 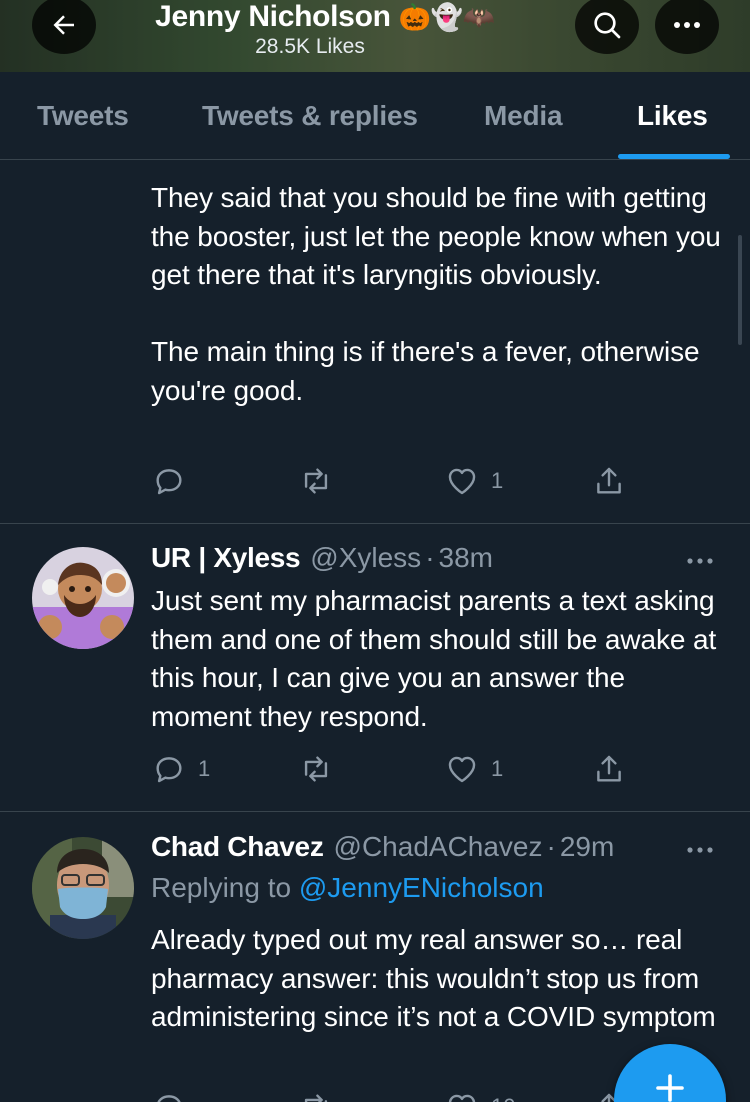 I want to click on tweet-actions: 1, so click(x=375, y=481).